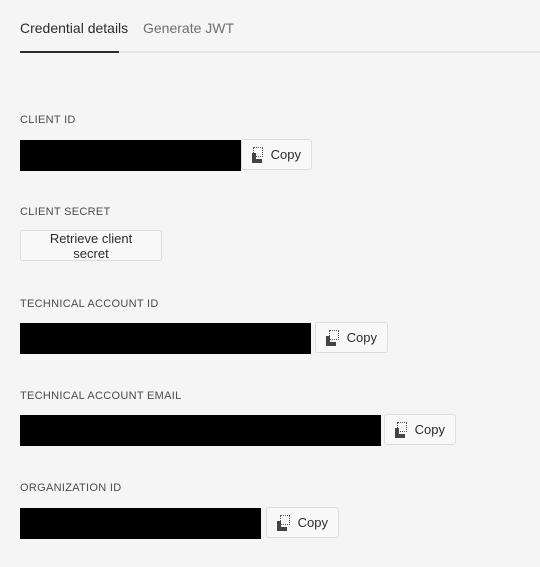 The width and height of the screenshot is (540, 567). Describe the element at coordinates (65, 212) in the screenshot. I see `client-secret-label: CLIENT SECRET` at that location.